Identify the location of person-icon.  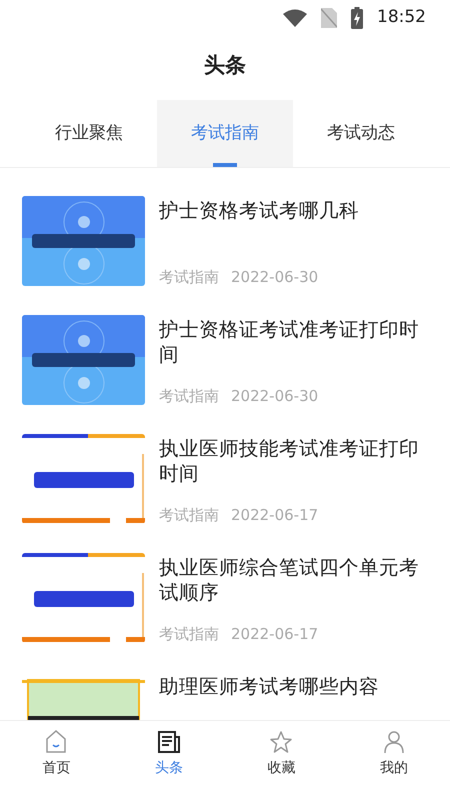
(393, 742).